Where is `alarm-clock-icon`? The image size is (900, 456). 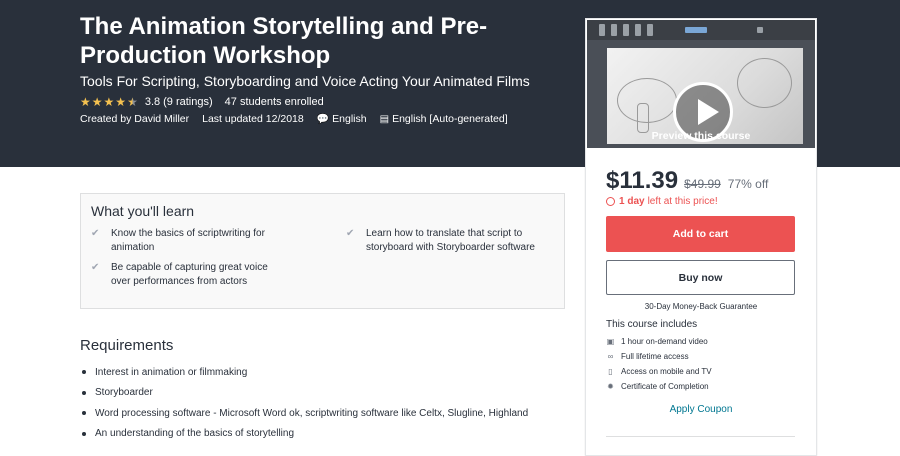 alarm-clock-icon is located at coordinates (610, 201).